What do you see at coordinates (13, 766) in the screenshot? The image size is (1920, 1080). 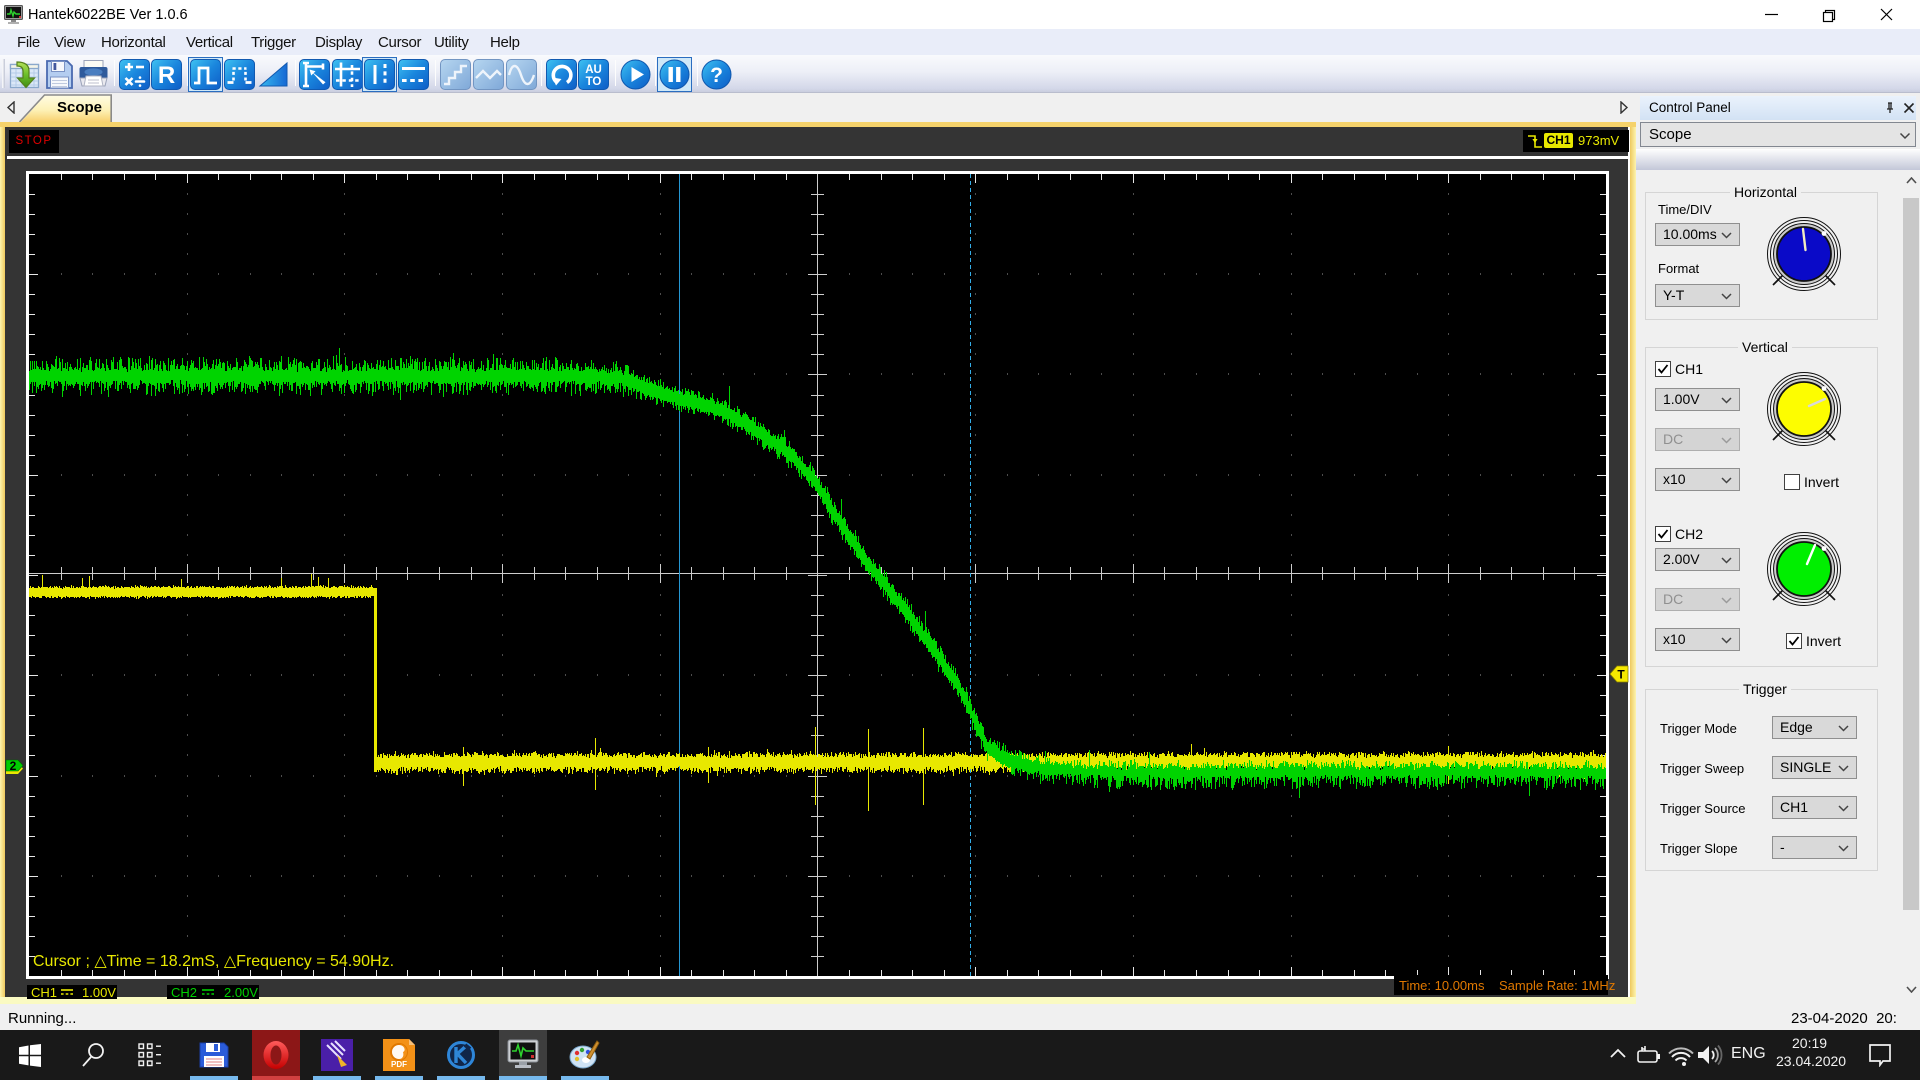 I see `svg-text: 2` at bounding box center [13, 766].